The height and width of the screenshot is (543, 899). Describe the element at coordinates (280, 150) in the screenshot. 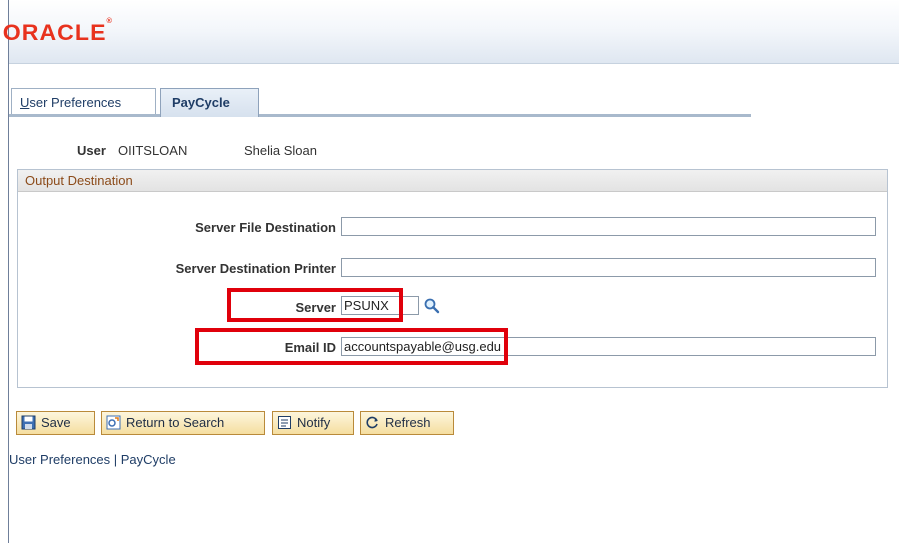

I see `user-name-value: Shelia Sloan` at that location.